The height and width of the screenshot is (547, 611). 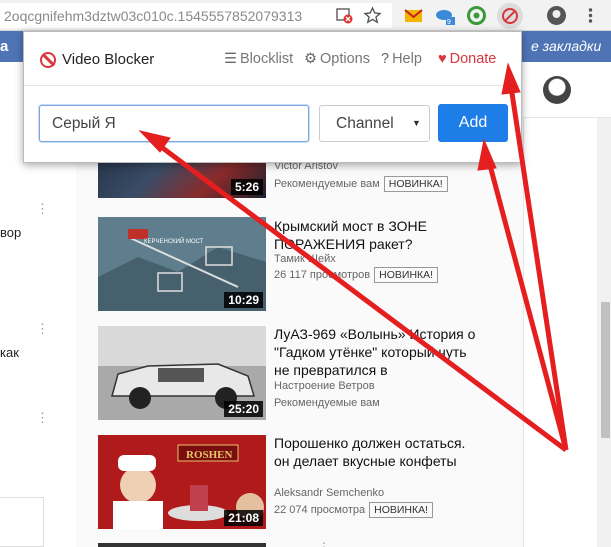 What do you see at coordinates (473, 59) in the screenshot?
I see `nav-label: Donate` at bounding box center [473, 59].